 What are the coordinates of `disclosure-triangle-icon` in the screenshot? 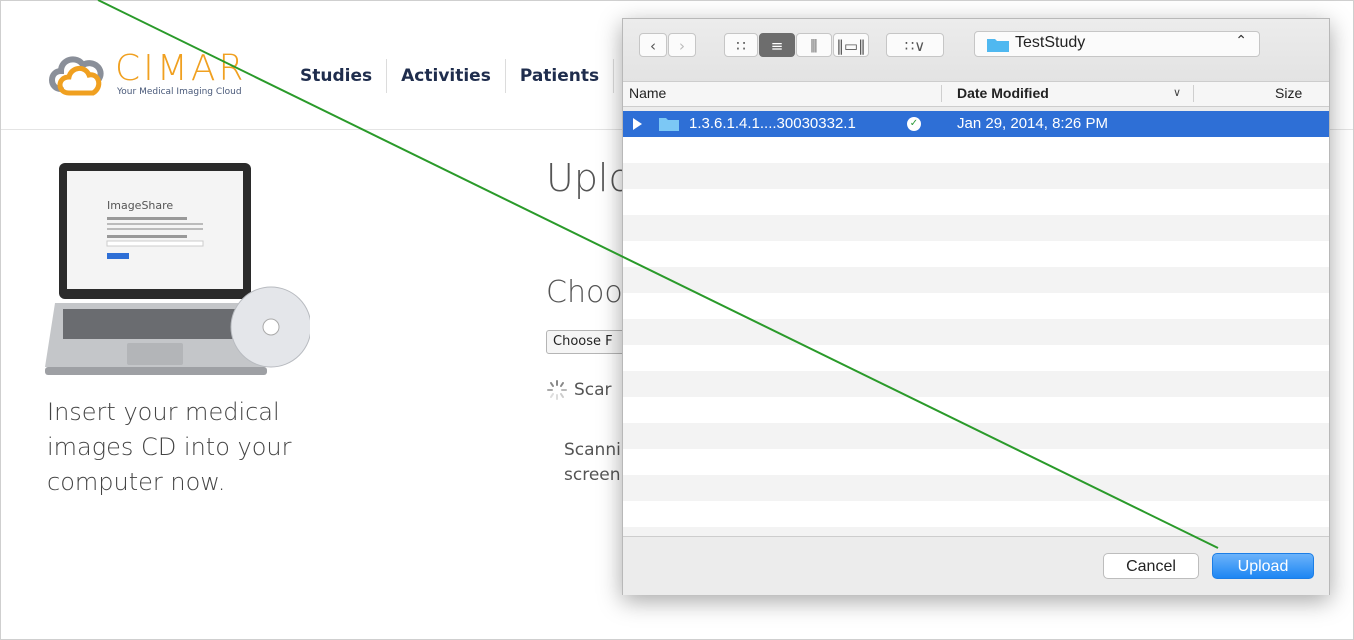 It's located at (637, 124).